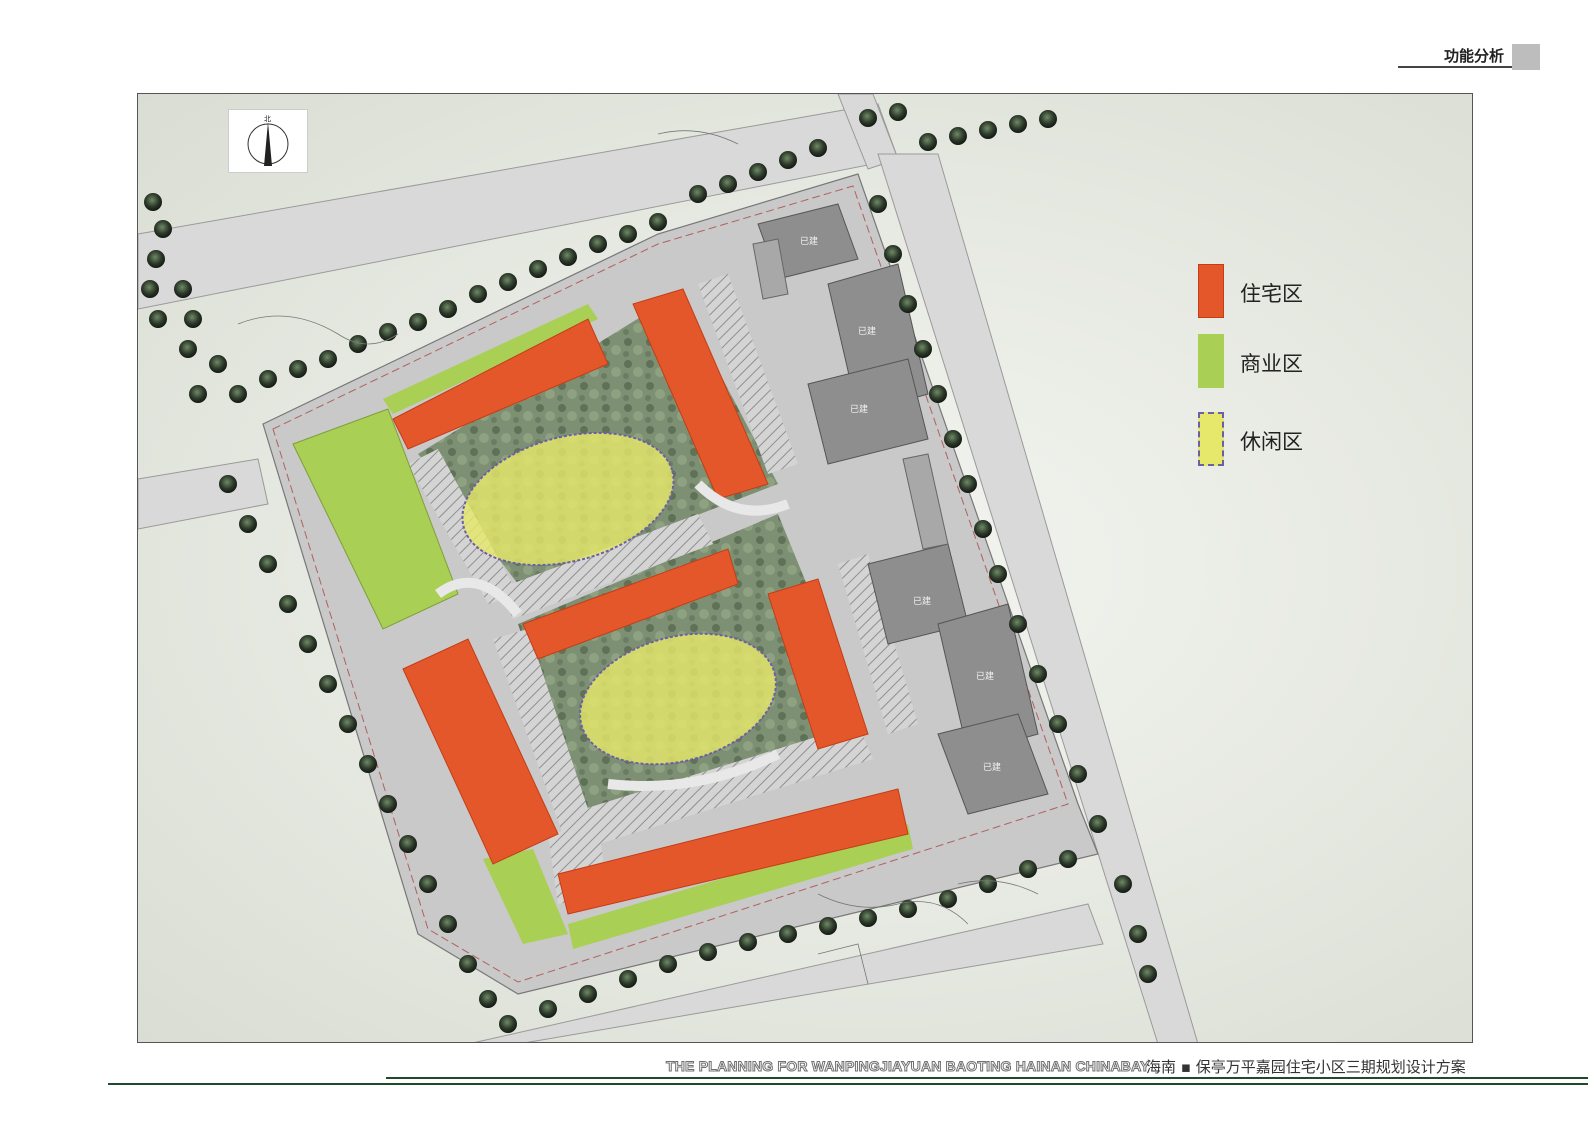 The image size is (1588, 1123). I want to click on legend-swatch-leisure, so click(1211, 439).